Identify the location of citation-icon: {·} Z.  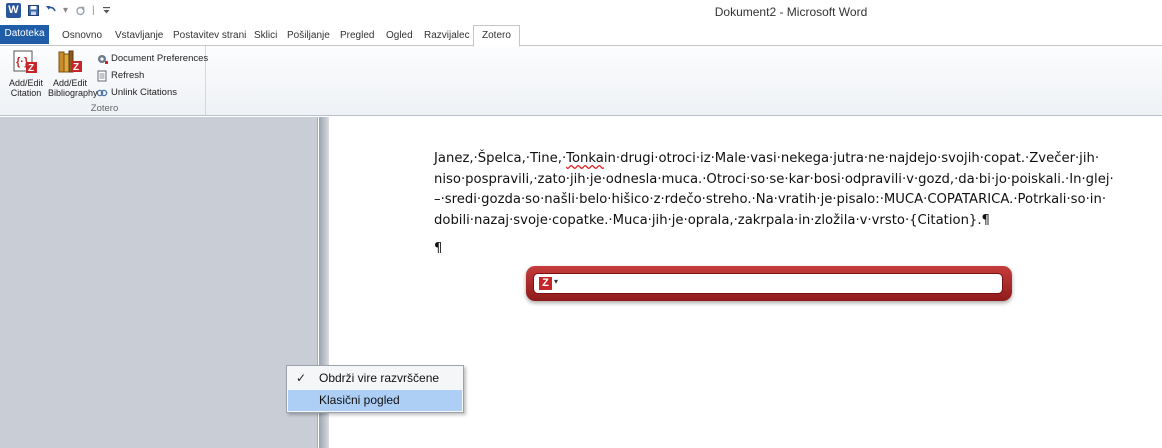
(26, 62).